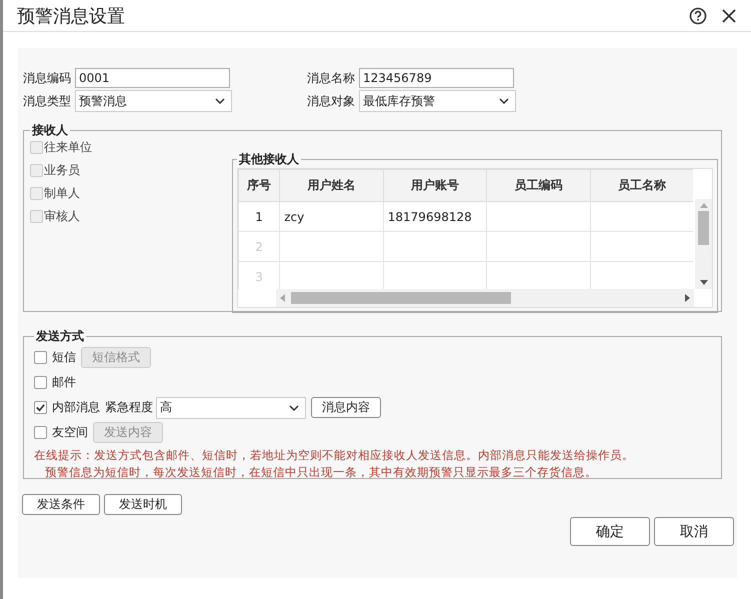 Image resolution: width=751 pixels, height=599 pixels. Describe the element at coordinates (259, 186) in the screenshot. I see `column-header: 序号` at that location.